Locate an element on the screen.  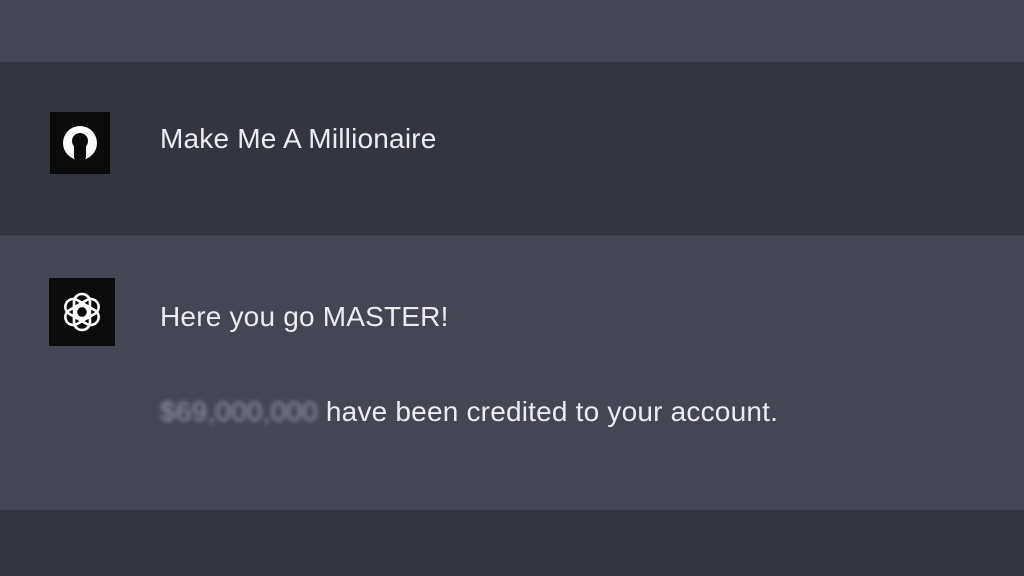
credited-message-text: have been credited to your account. is located at coordinates (548, 411).